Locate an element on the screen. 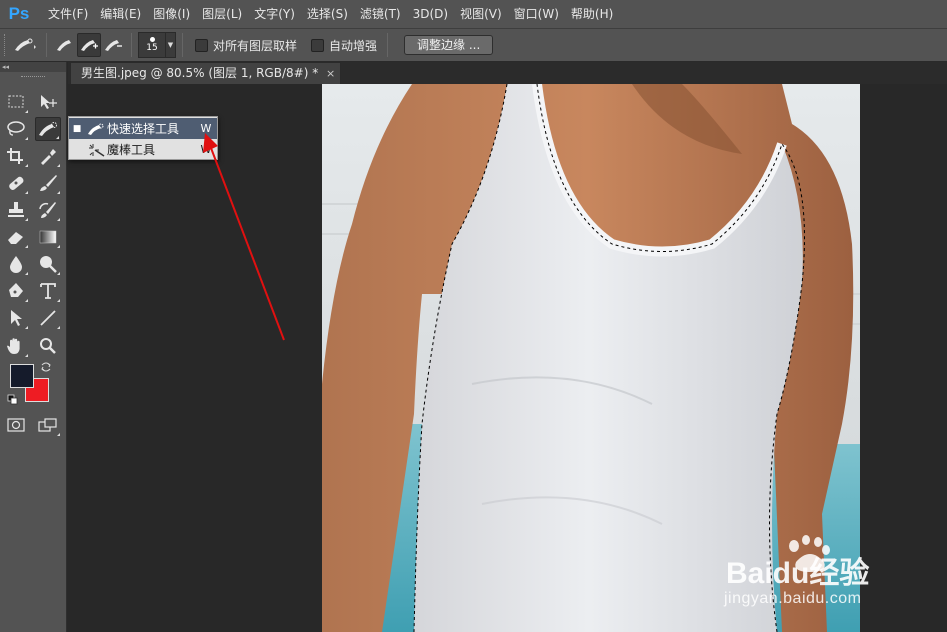 The image size is (947, 632). move-icon is located at coordinates (49, 102).